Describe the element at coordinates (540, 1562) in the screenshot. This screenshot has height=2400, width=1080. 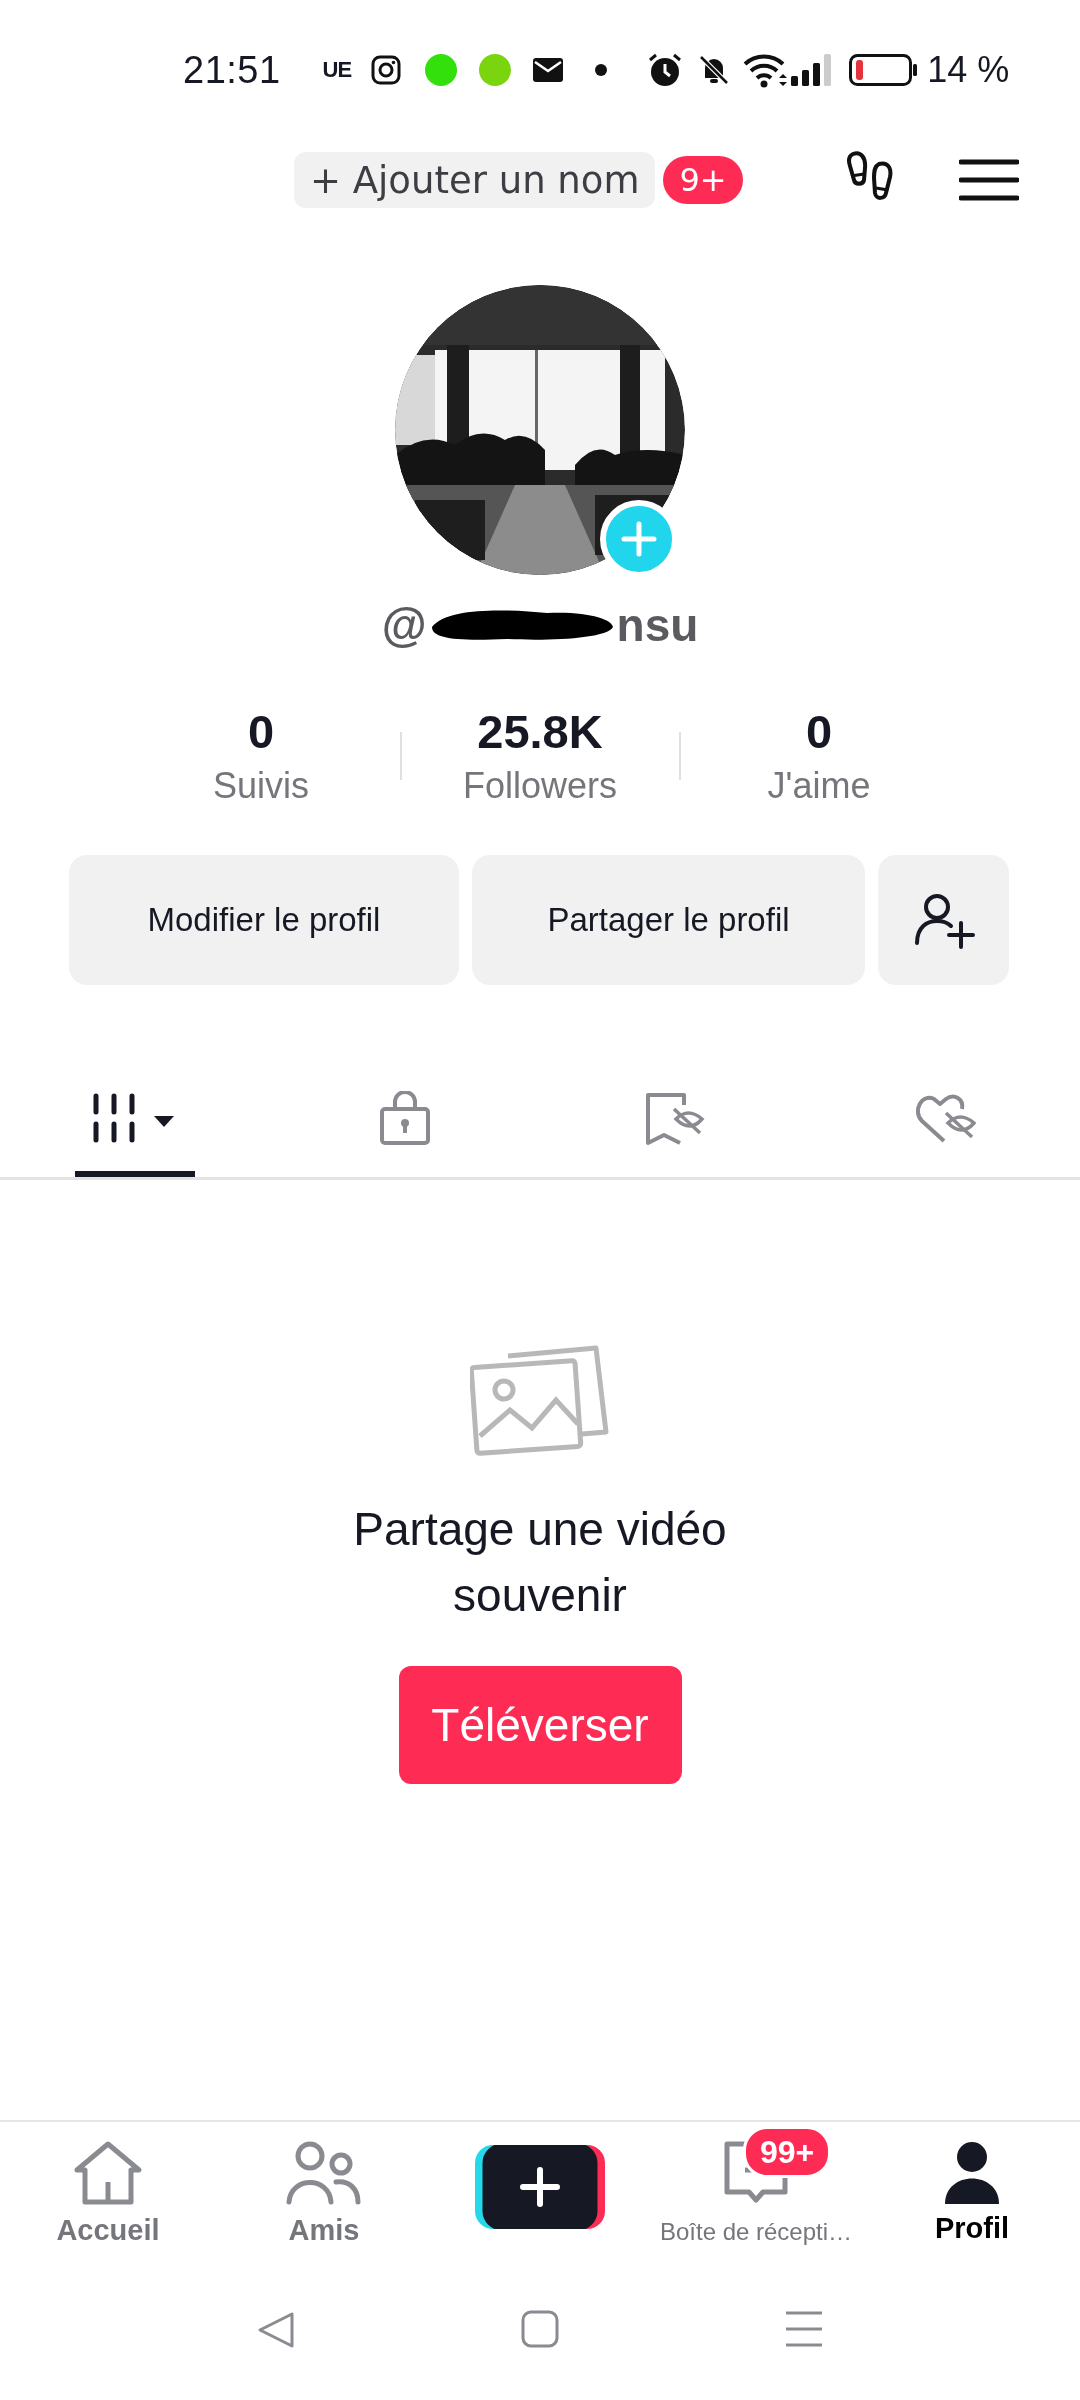
I see `empty-message: Partage une vidéo souvenir` at that location.